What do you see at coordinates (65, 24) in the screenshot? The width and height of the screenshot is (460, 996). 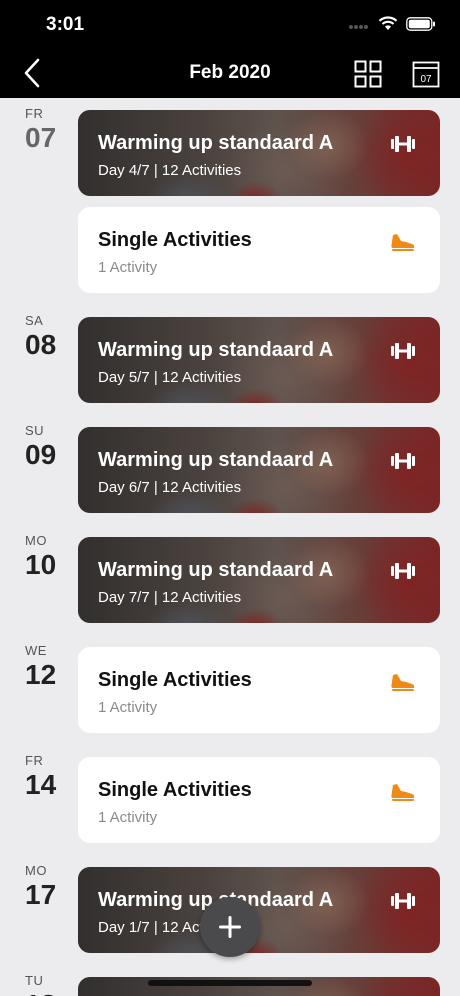 I see `status-time: 3:01` at bounding box center [65, 24].